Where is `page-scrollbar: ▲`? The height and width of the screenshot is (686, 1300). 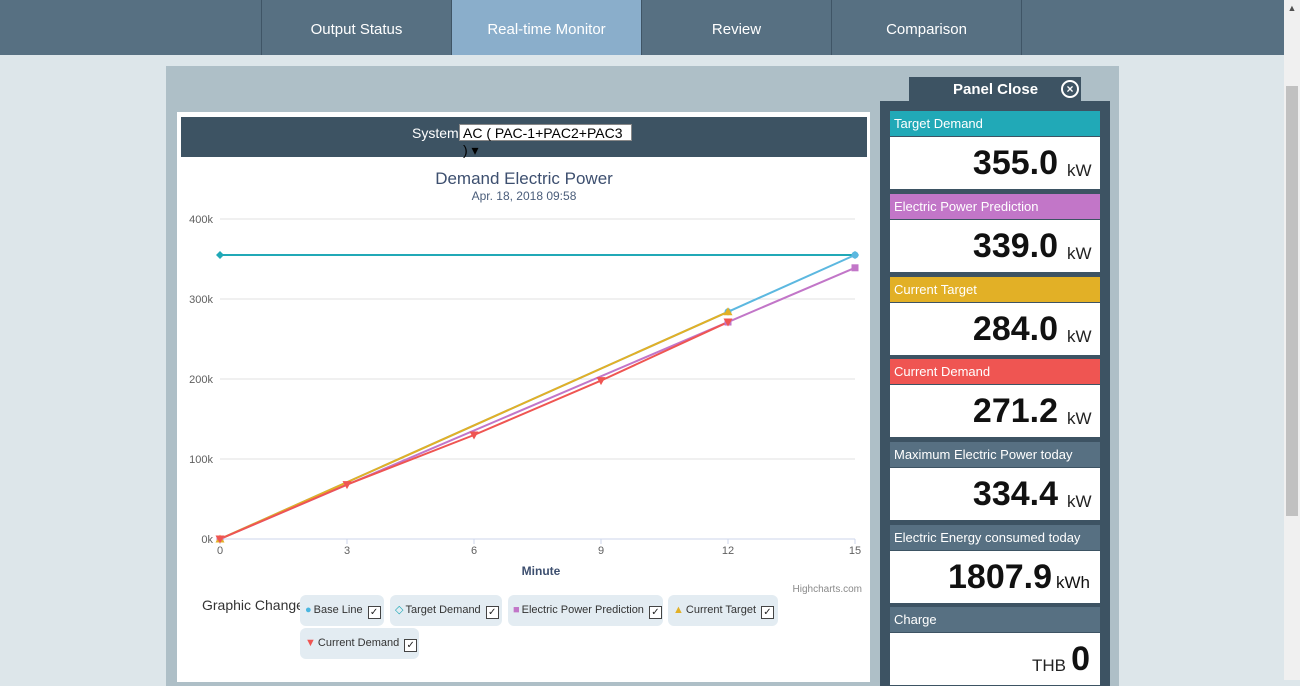 page-scrollbar: ▲ is located at coordinates (1292, 340).